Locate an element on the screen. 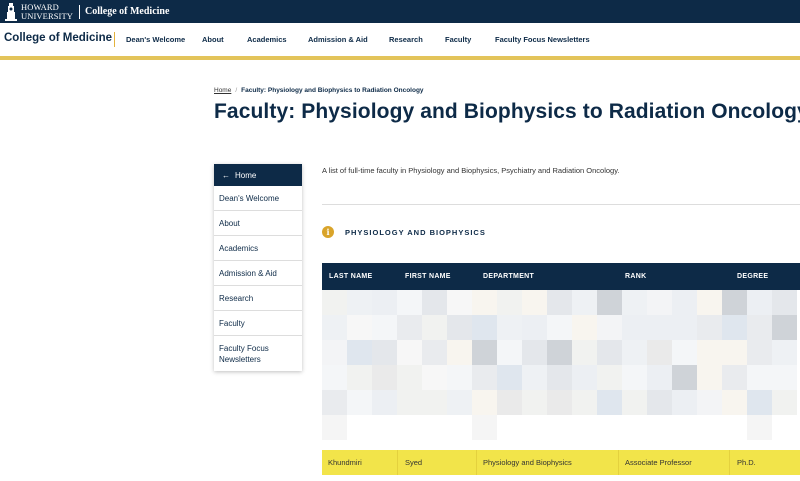 Image resolution: width=800 pixels, height=481 pixels. brand-divider is located at coordinates (79, 11).